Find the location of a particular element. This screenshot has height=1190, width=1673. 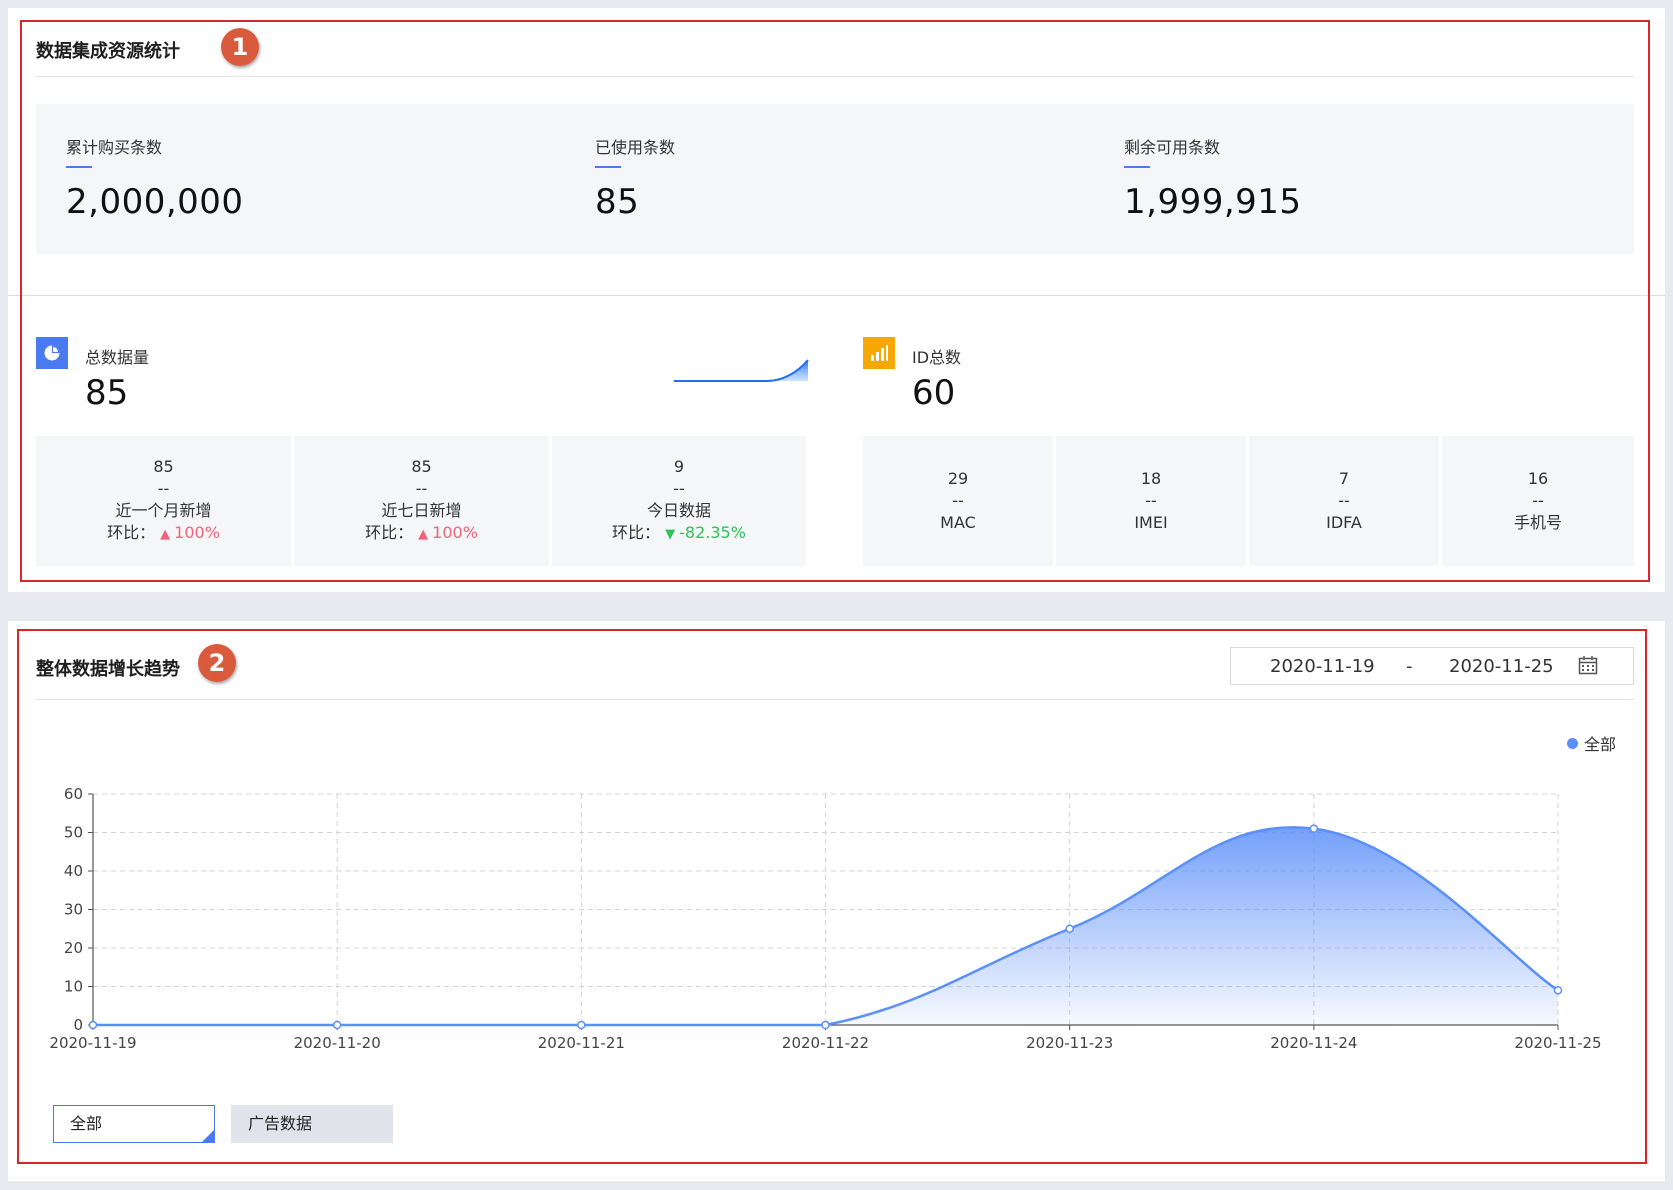

x-tick-label: 2020-11-20 is located at coordinates (337, 1043).